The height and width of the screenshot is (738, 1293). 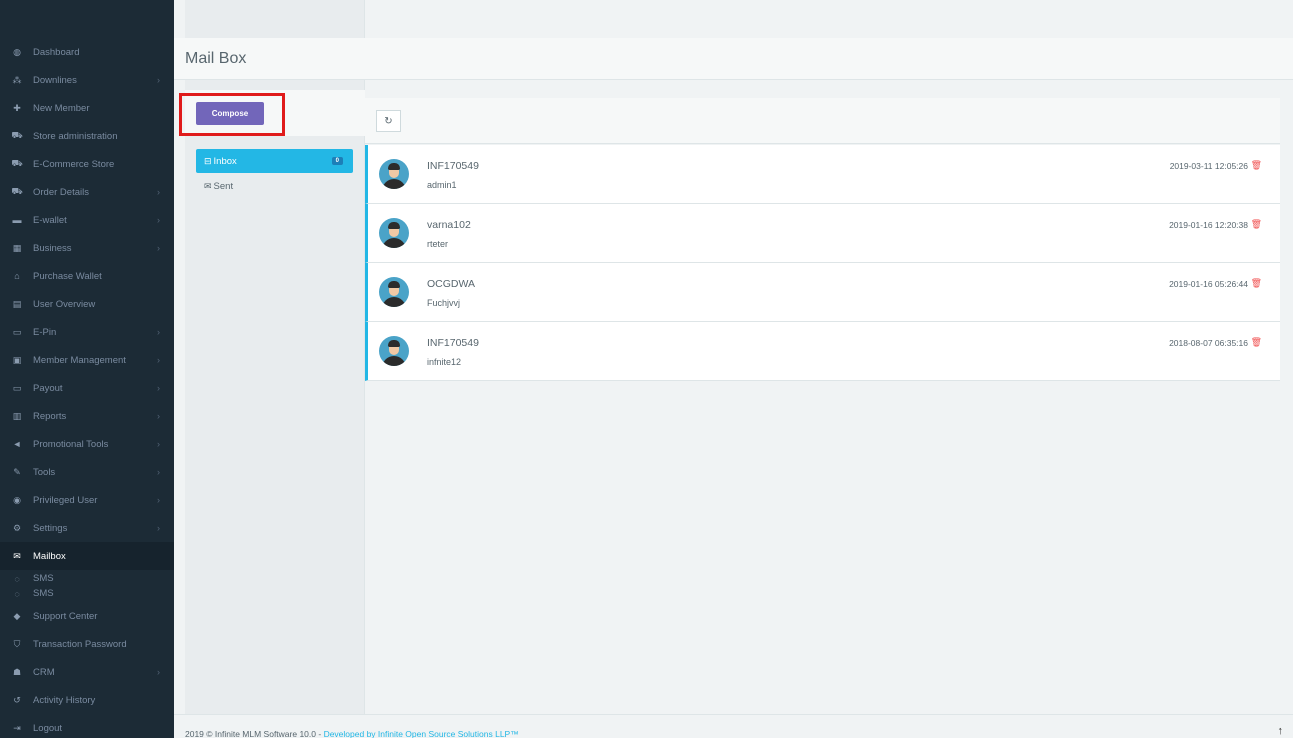 What do you see at coordinates (822, 121) in the screenshot?
I see `mail-toolbar: ↻` at bounding box center [822, 121].